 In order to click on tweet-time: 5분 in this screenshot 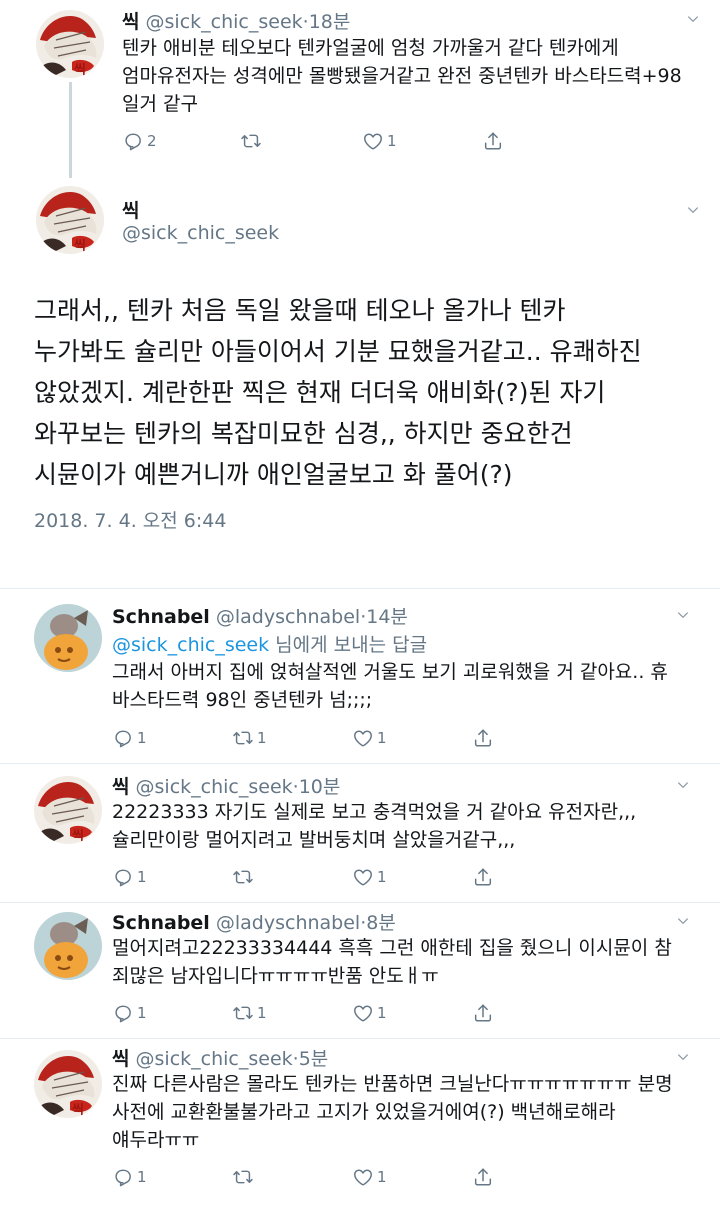, I will do `click(314, 1059)`.